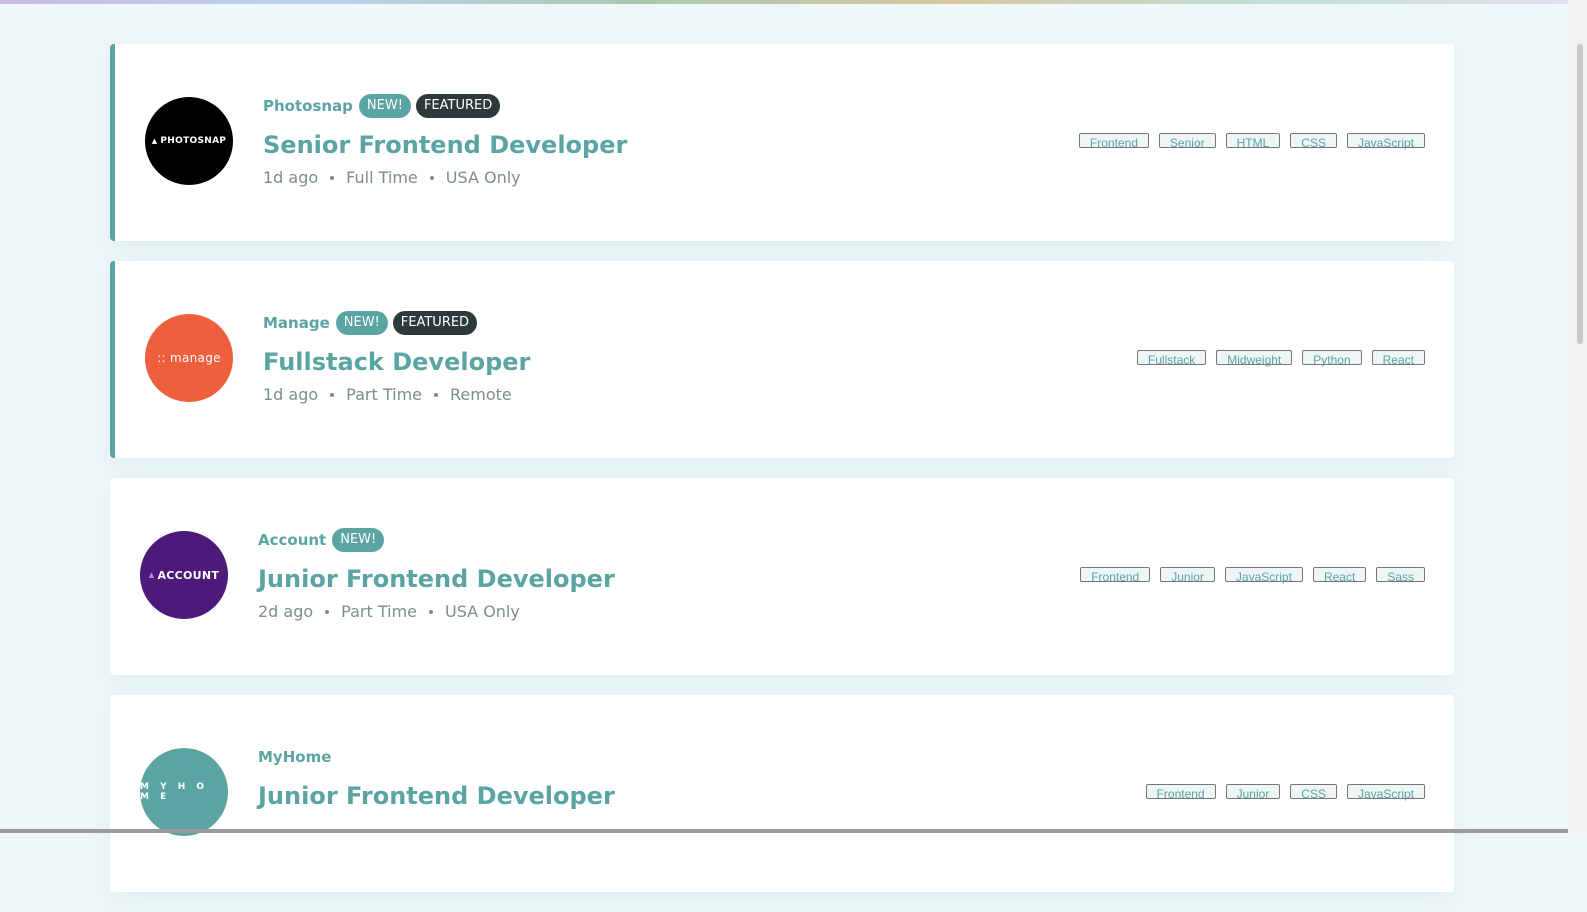 This screenshot has width=1587, height=912. I want to click on logo-text: :: manage, so click(189, 358).